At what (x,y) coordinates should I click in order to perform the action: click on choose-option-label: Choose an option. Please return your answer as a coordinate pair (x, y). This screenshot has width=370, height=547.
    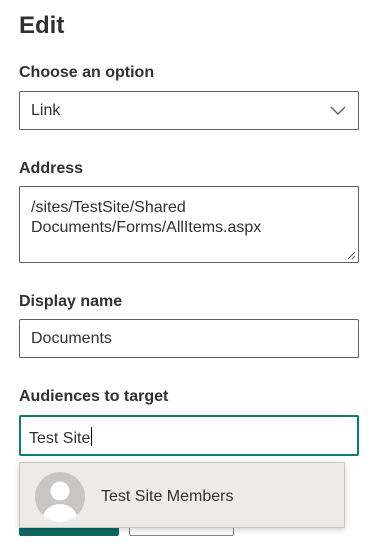
    Looking at the image, I should click on (87, 72).